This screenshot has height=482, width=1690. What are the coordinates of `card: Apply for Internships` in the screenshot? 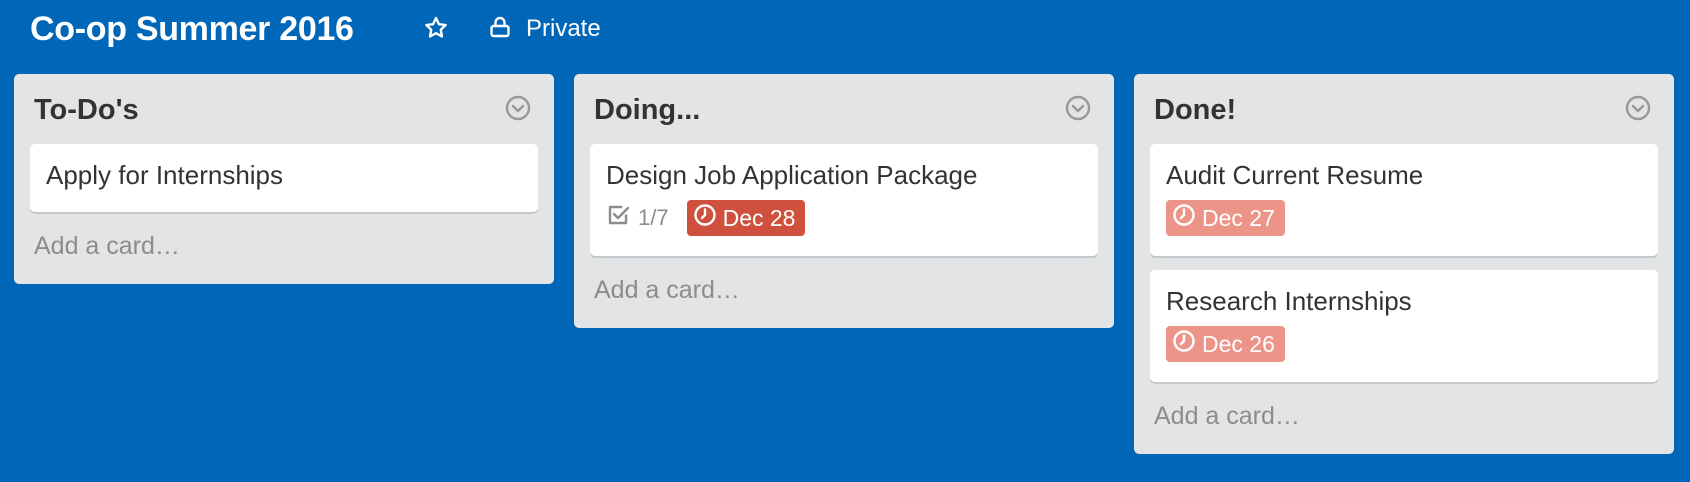 It's located at (284, 178).